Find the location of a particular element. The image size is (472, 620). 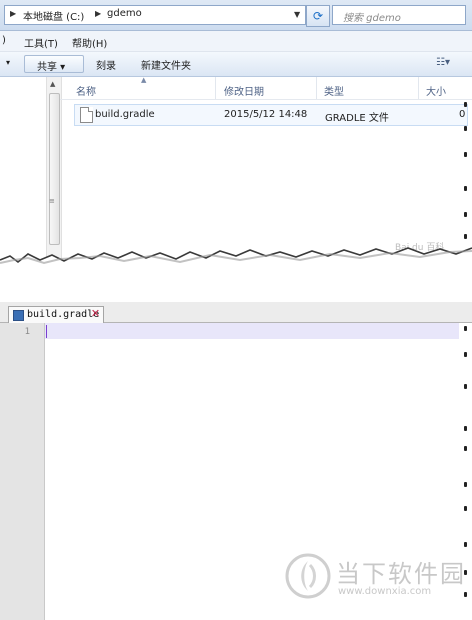

downxia-watermark-url: www.downxia.com is located at coordinates (385, 591).